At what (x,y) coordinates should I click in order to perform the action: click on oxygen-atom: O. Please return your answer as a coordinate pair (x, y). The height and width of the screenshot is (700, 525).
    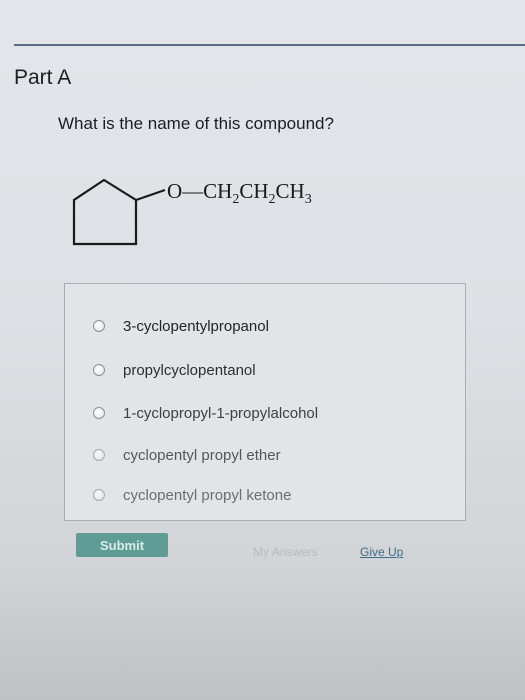
    Looking at the image, I should click on (174, 191).